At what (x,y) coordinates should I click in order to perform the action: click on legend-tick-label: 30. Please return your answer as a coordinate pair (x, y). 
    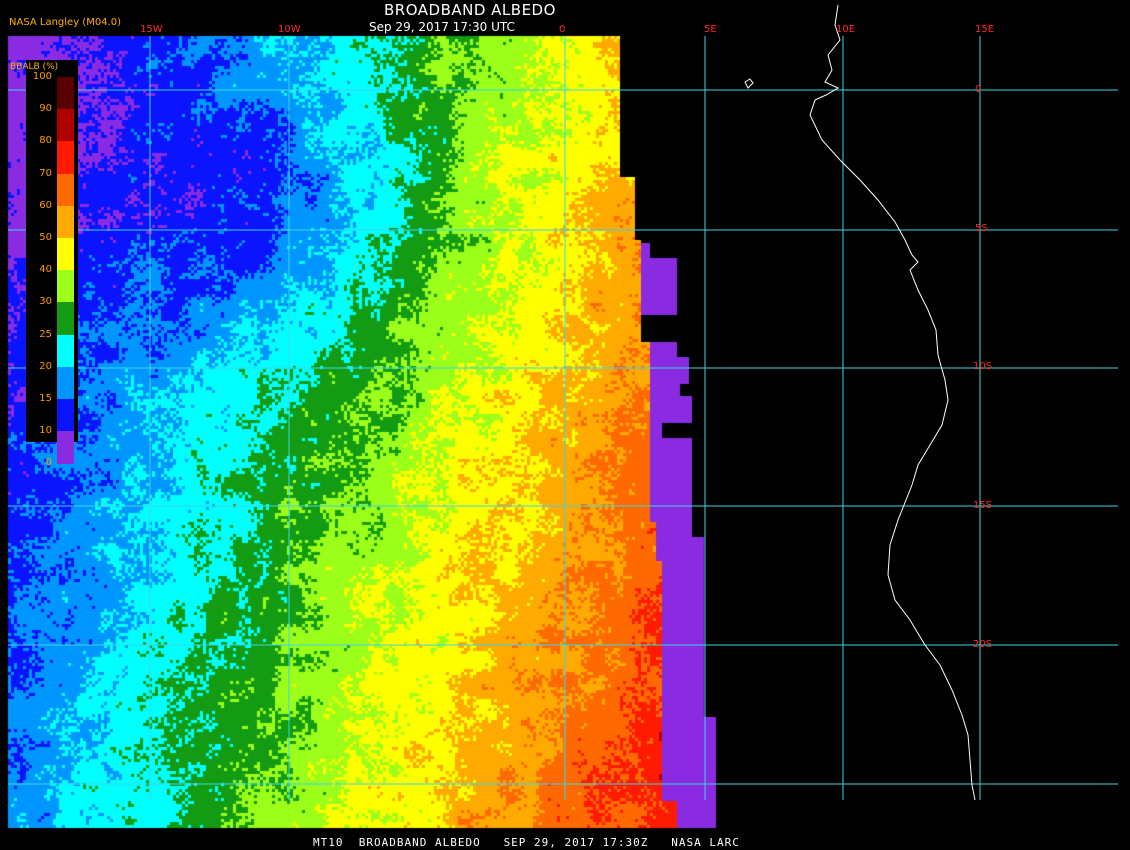
    Looking at the image, I should click on (45, 302).